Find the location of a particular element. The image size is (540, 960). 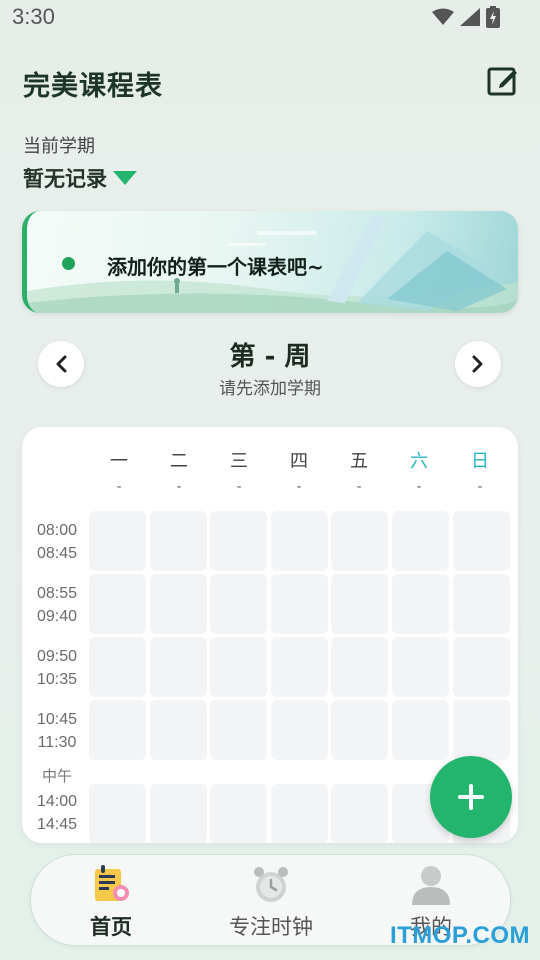

time-end: 10:35 is located at coordinates (57, 679).